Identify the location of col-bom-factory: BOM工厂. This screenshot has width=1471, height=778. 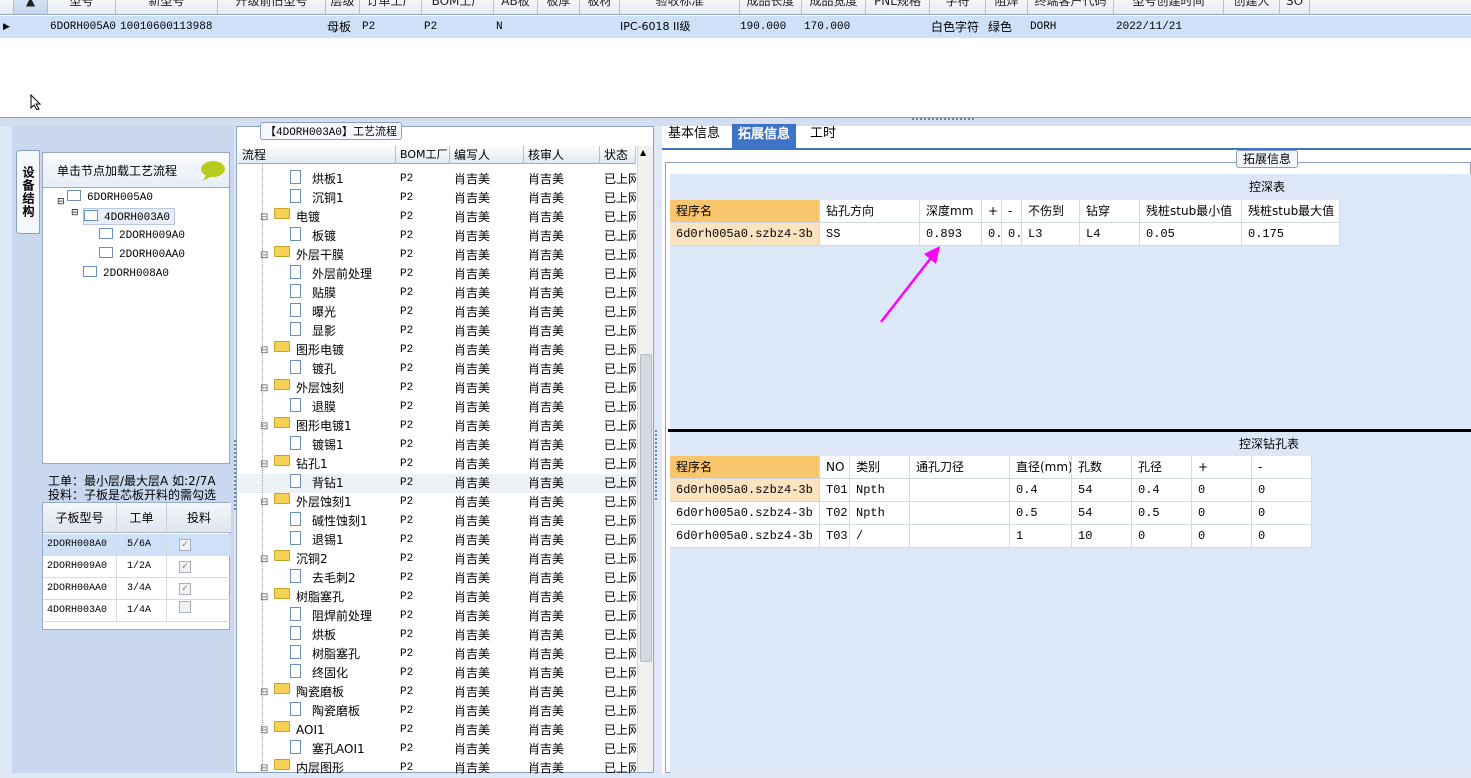
(458, 7).